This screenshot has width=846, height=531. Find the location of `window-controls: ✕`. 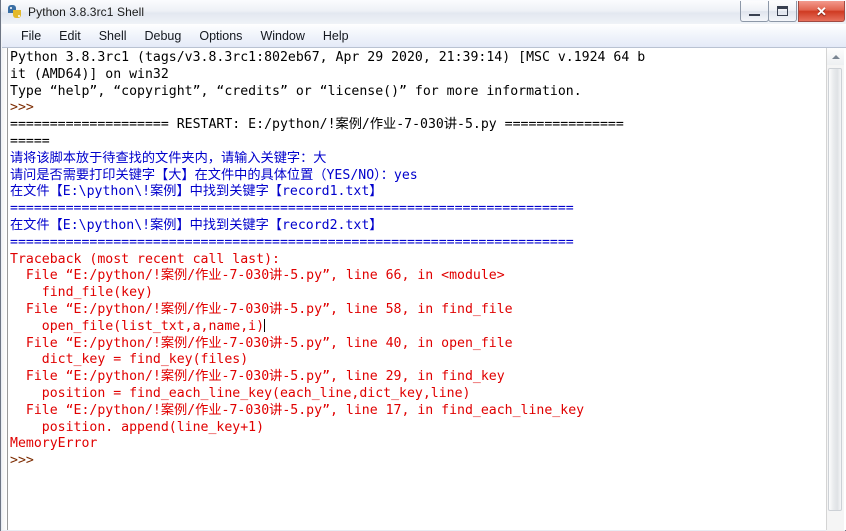

window-controls: ✕ is located at coordinates (792, 11).